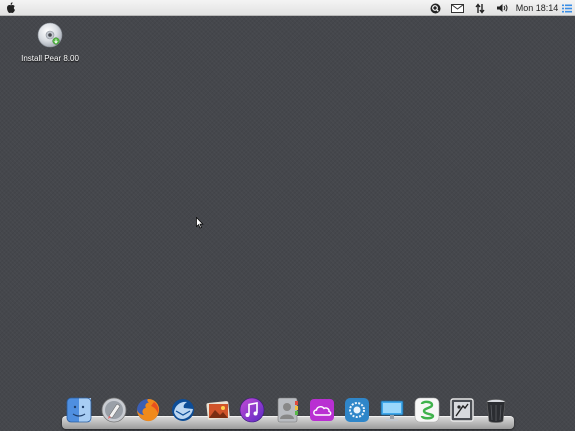 This screenshot has width=575, height=431. Describe the element at coordinates (566, 8) in the screenshot. I see `list-icon` at that location.